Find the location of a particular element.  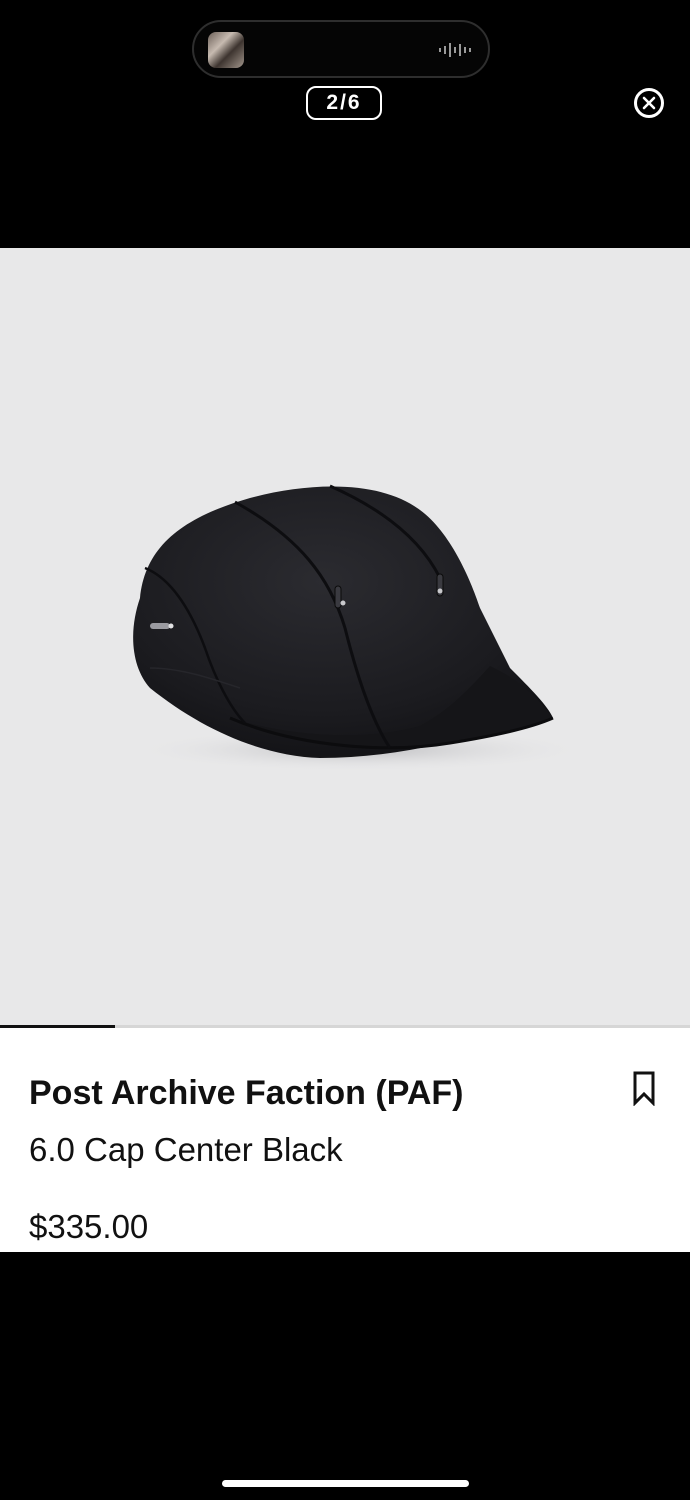

close-button is located at coordinates (649, 103).